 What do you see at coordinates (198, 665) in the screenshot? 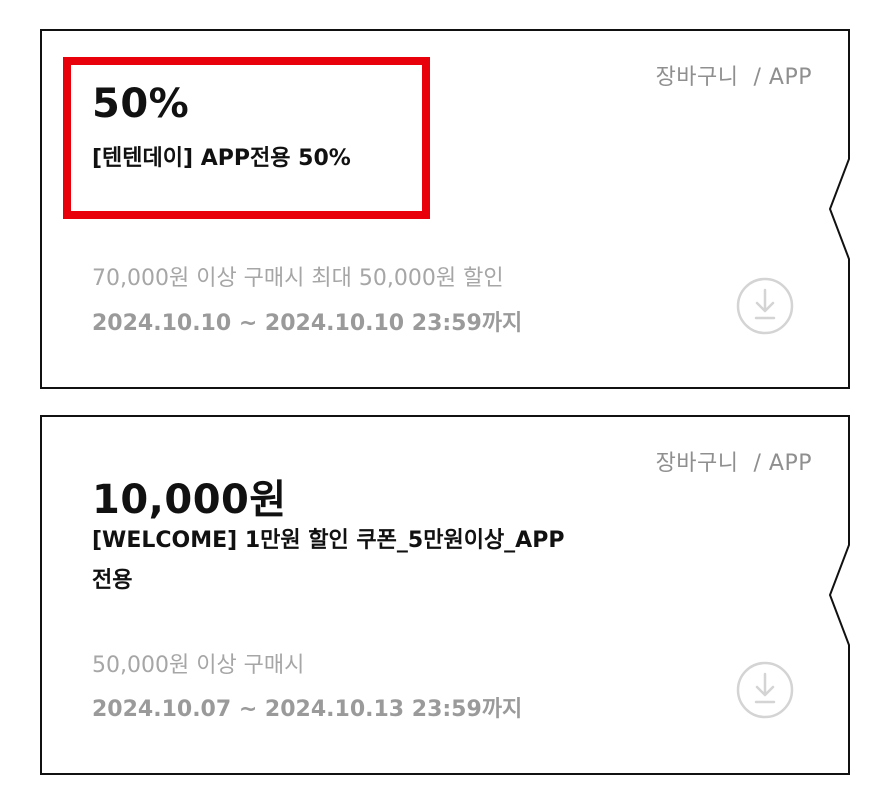
I see `coupon-condition: 50,000원 이상 구매시` at bounding box center [198, 665].